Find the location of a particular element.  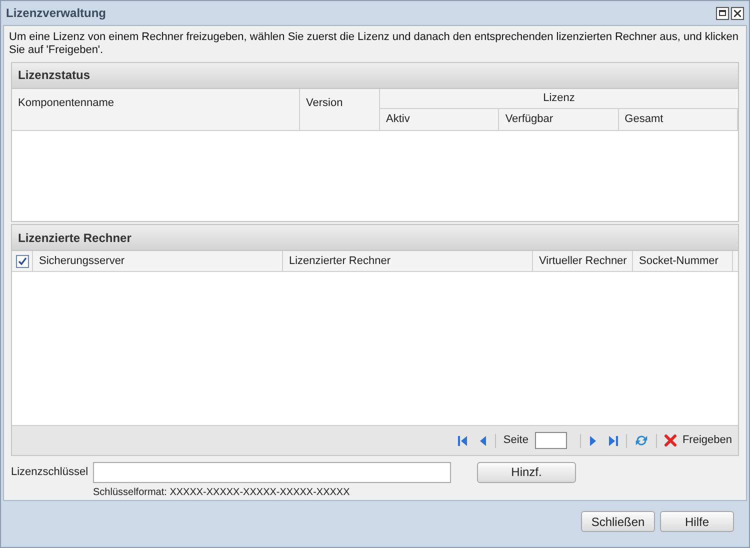

dialog-button: Hilfe is located at coordinates (697, 521).